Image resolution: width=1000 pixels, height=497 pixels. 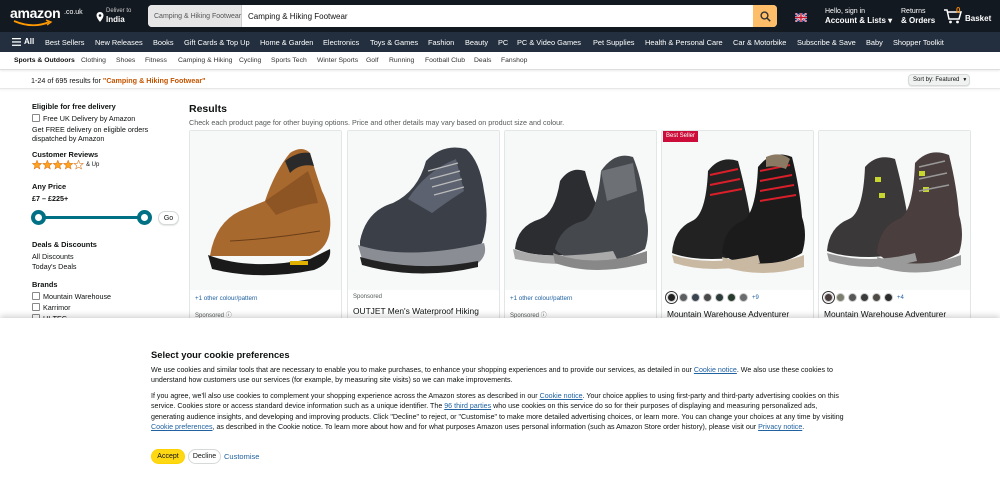 I want to click on search-button, so click(x=765, y=16).